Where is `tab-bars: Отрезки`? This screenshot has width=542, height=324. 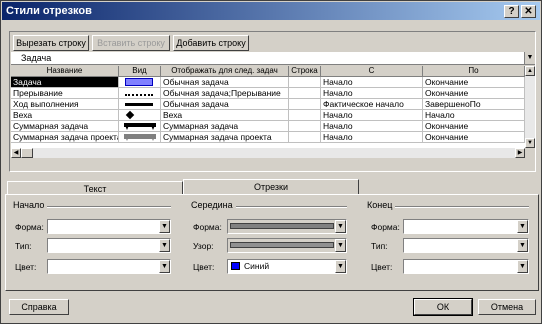
tab-bars: Отрезки is located at coordinates (271, 187).